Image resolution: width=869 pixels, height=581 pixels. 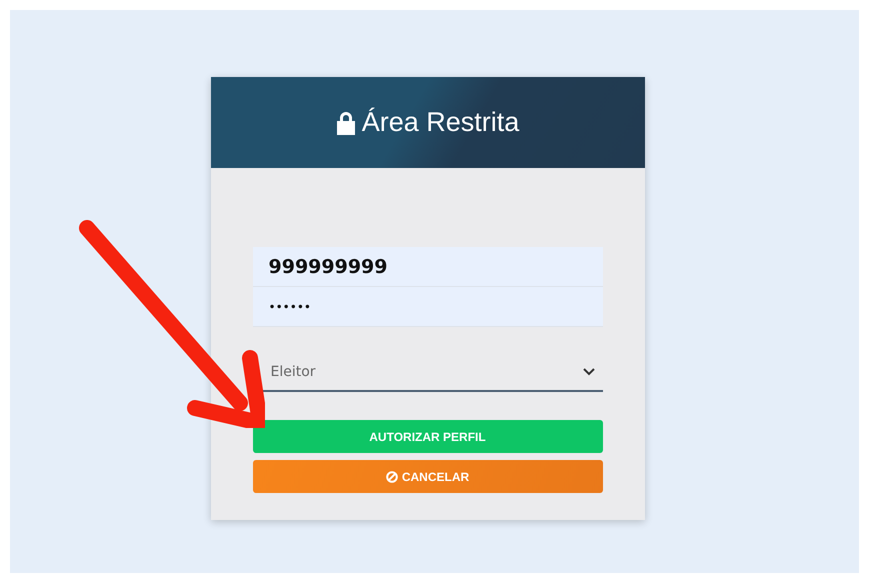 I want to click on profile-select: Eleitor, so click(x=427, y=372).